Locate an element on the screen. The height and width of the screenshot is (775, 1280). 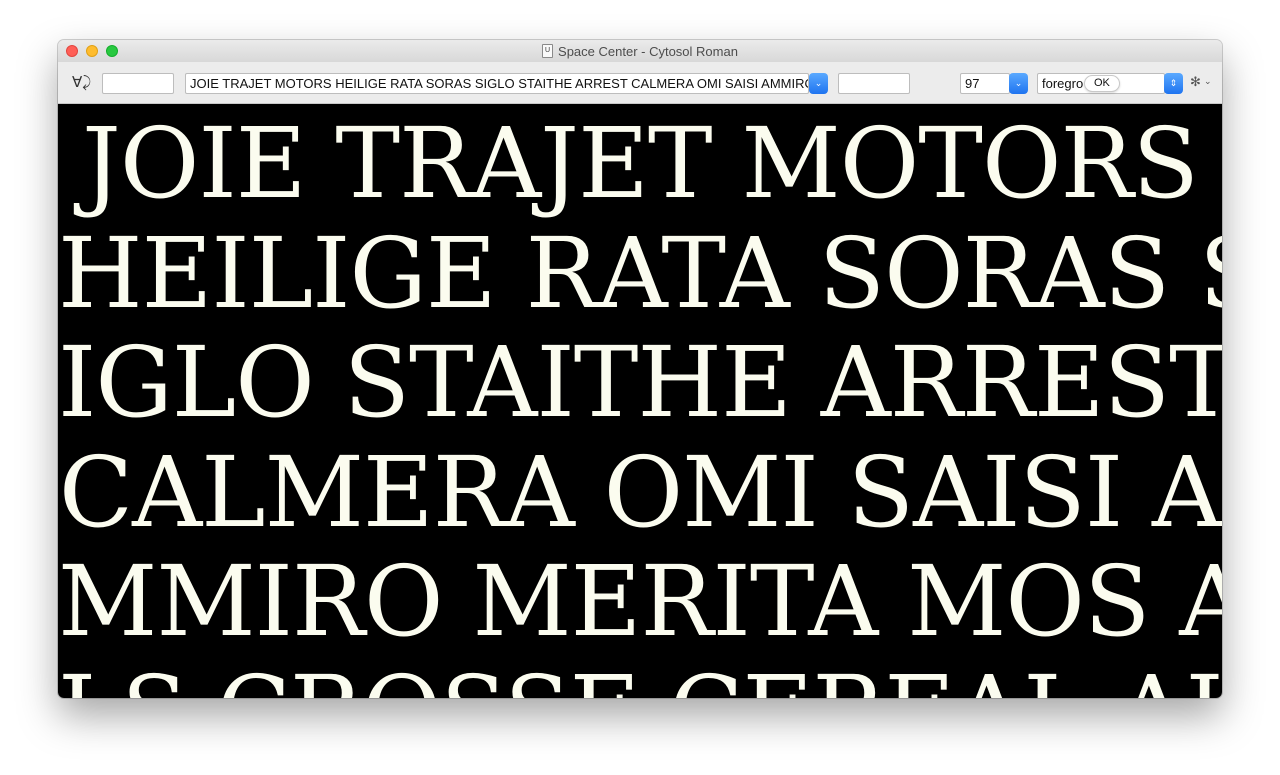
stepper-arrows-icon: ⇕ is located at coordinates (1173, 83).